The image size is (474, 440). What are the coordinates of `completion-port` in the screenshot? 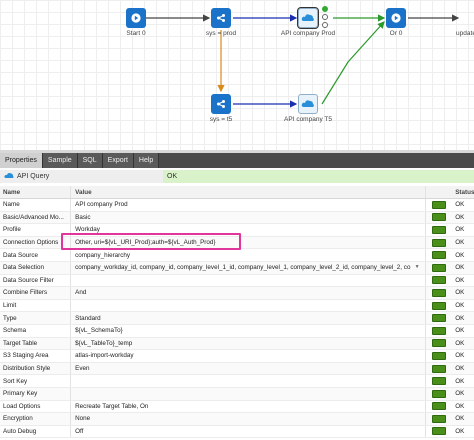 It's located at (325, 25).